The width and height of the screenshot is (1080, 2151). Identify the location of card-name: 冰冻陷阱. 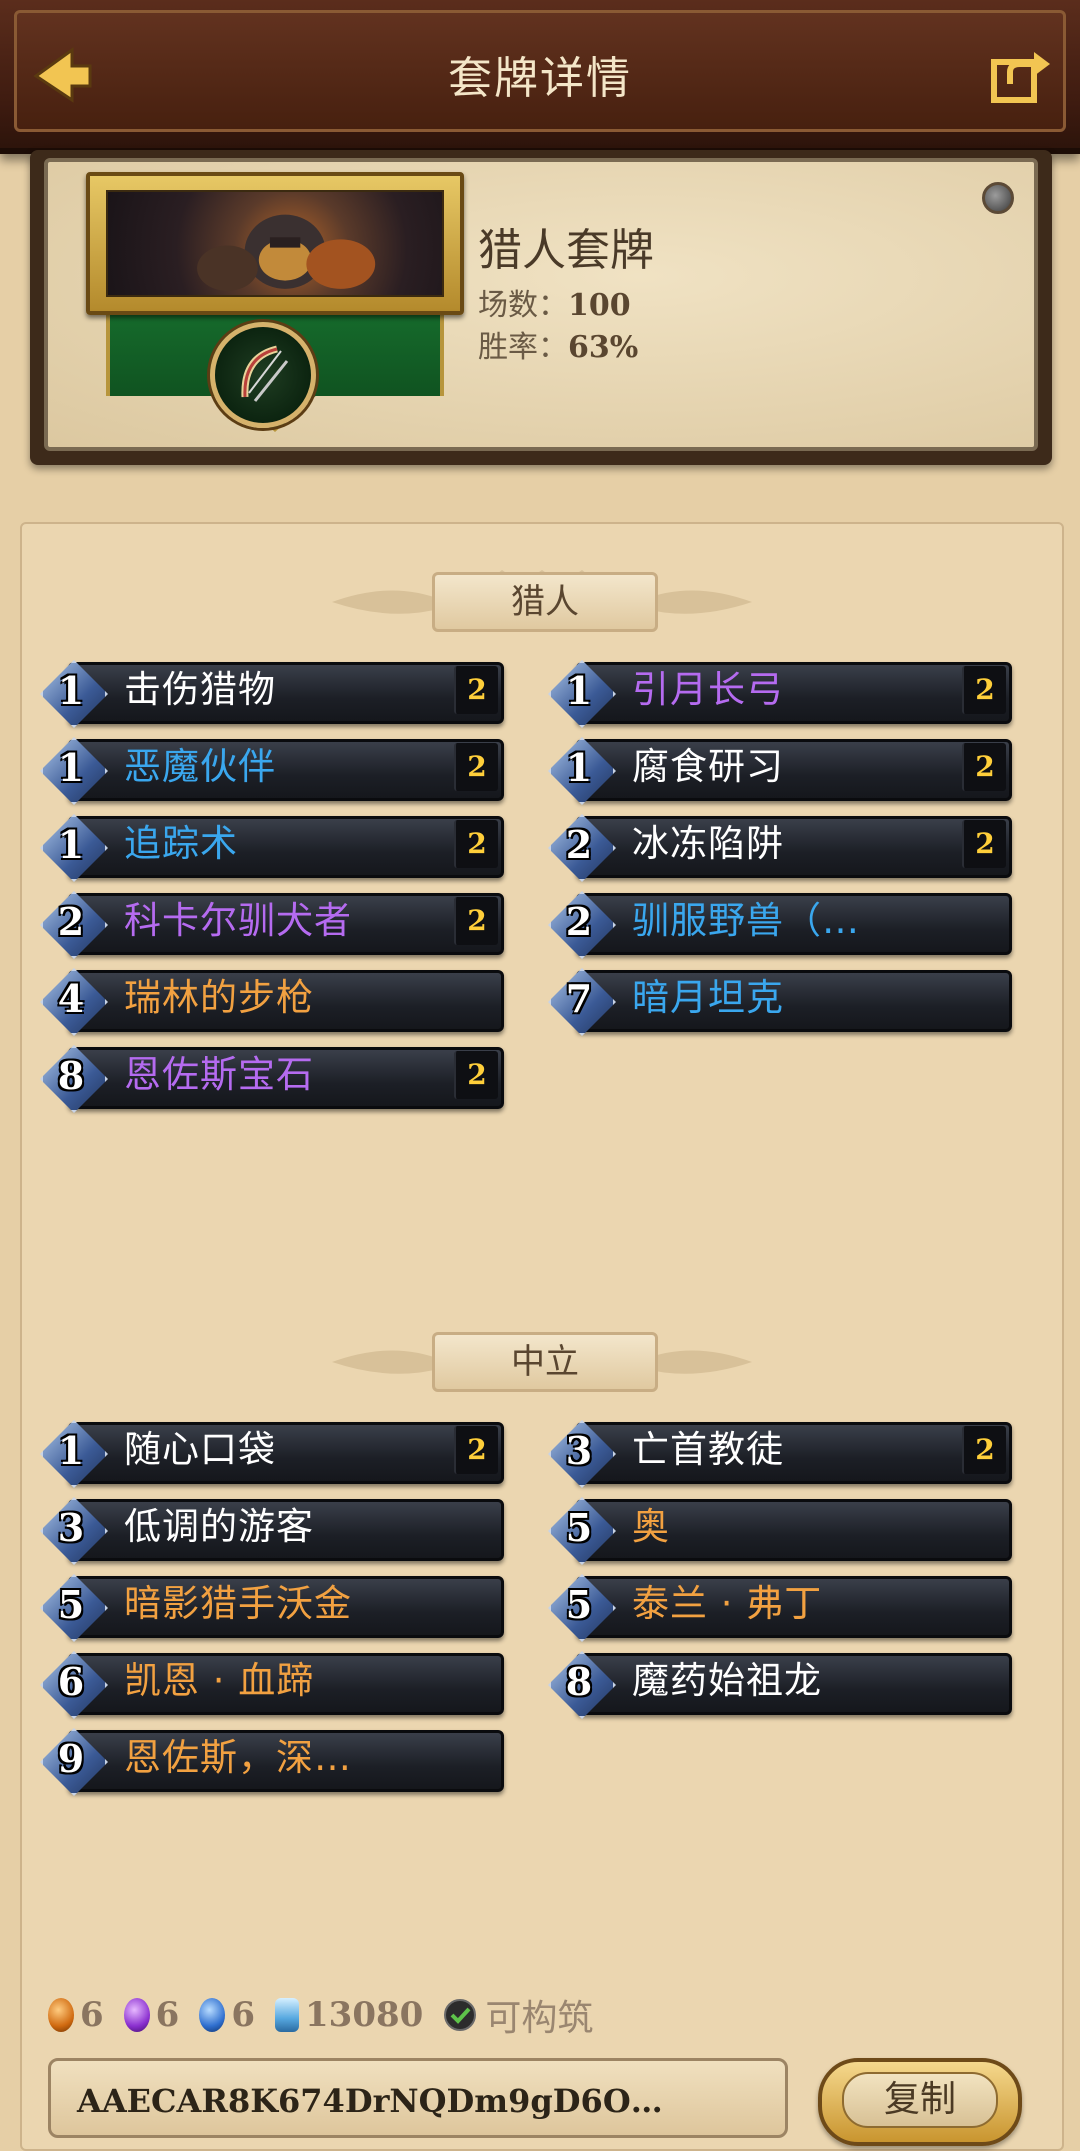
(708, 843).